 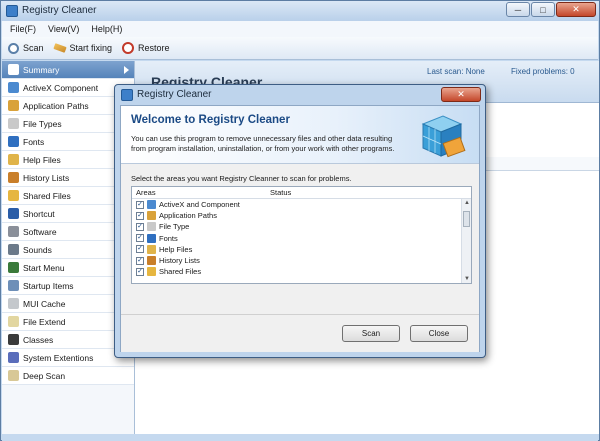 I want to click on restore-button: Restore, so click(x=146, y=48).